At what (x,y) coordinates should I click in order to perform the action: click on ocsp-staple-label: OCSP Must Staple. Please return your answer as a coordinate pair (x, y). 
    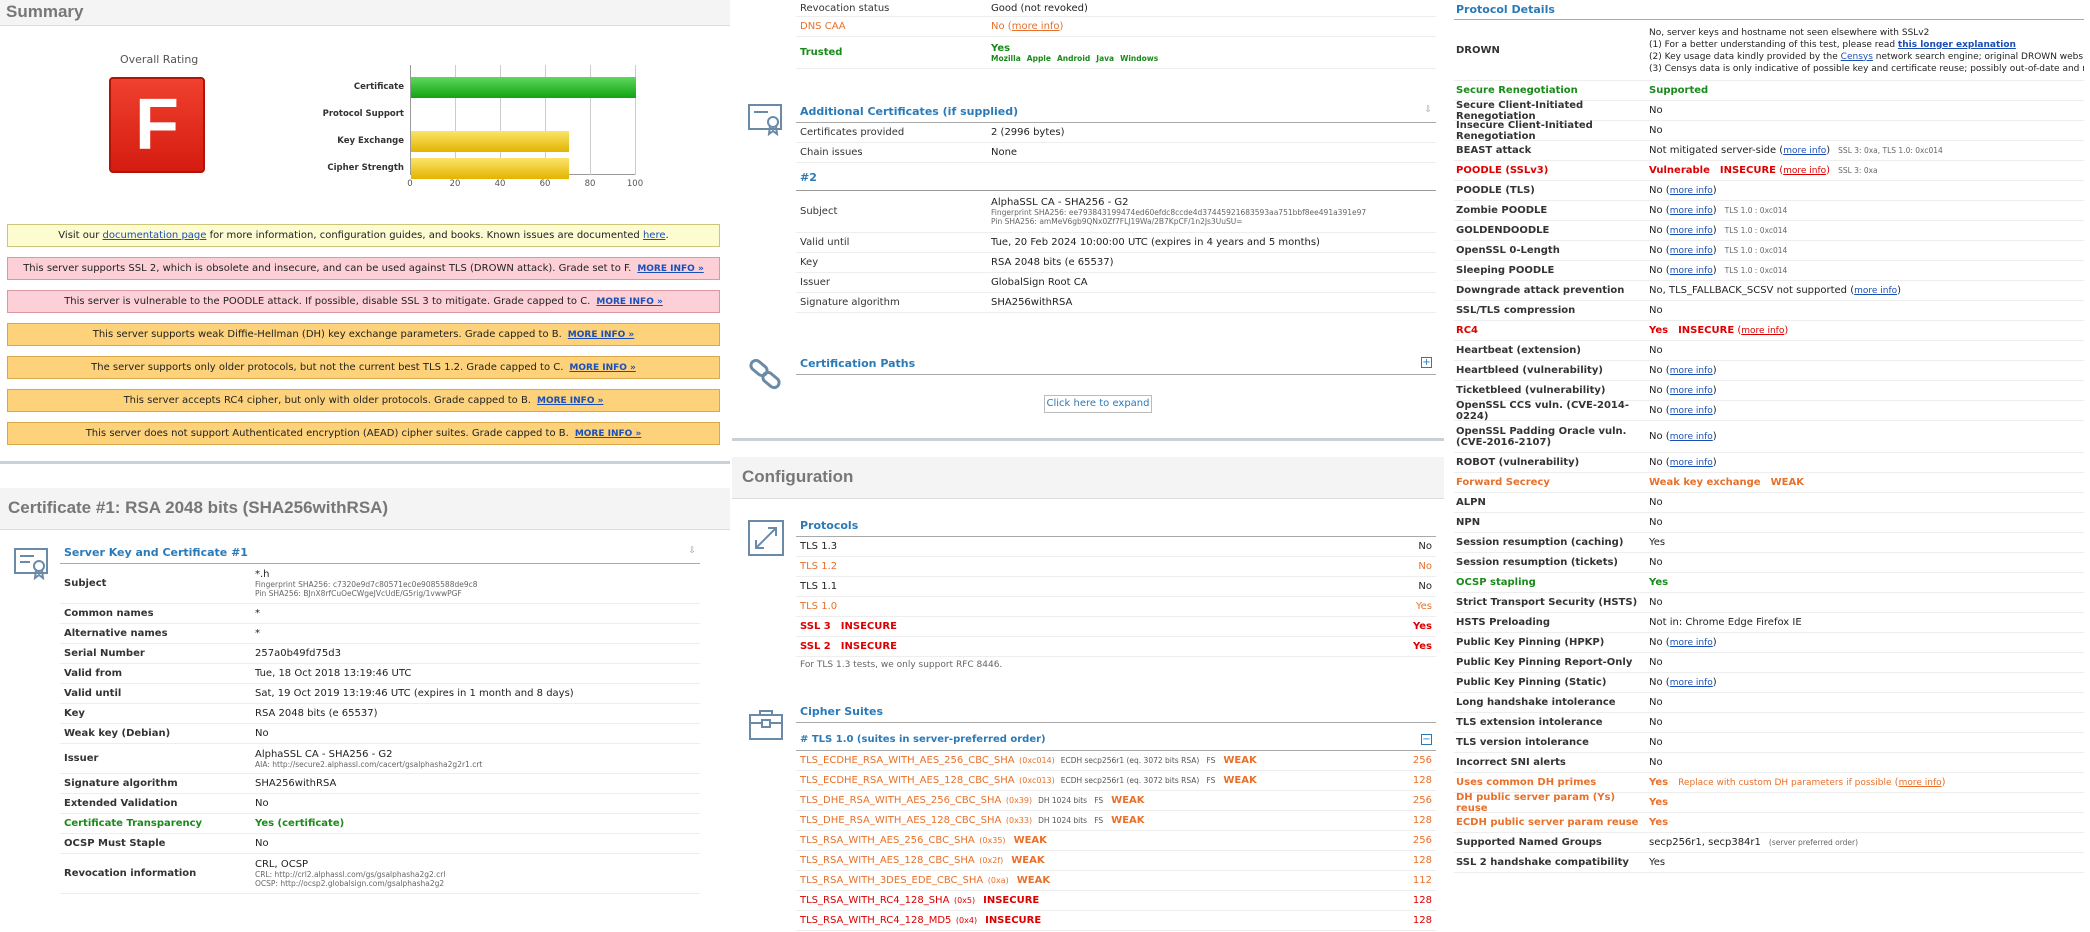
    Looking at the image, I should click on (115, 843).